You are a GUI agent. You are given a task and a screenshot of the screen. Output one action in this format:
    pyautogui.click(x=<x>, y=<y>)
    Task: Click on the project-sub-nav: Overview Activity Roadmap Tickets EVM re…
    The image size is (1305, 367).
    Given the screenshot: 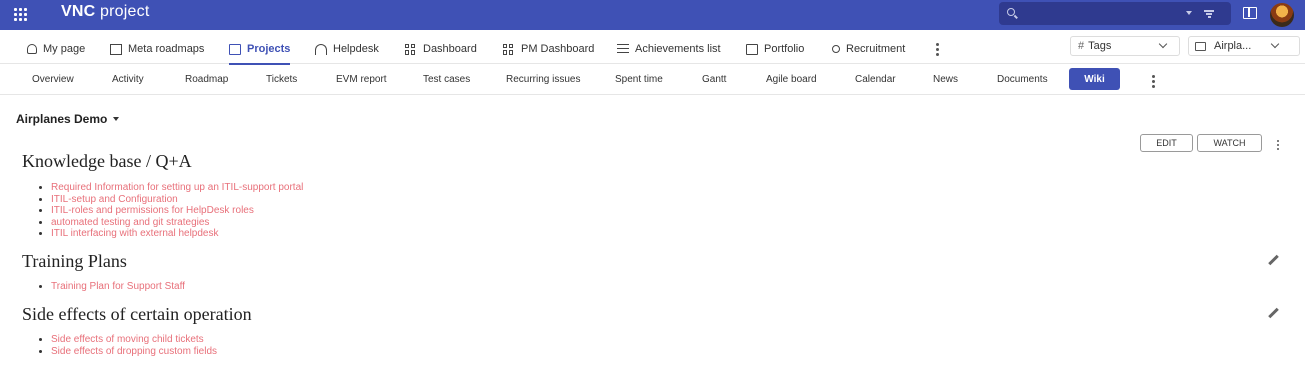 What is the action you would take?
    pyautogui.click(x=652, y=80)
    